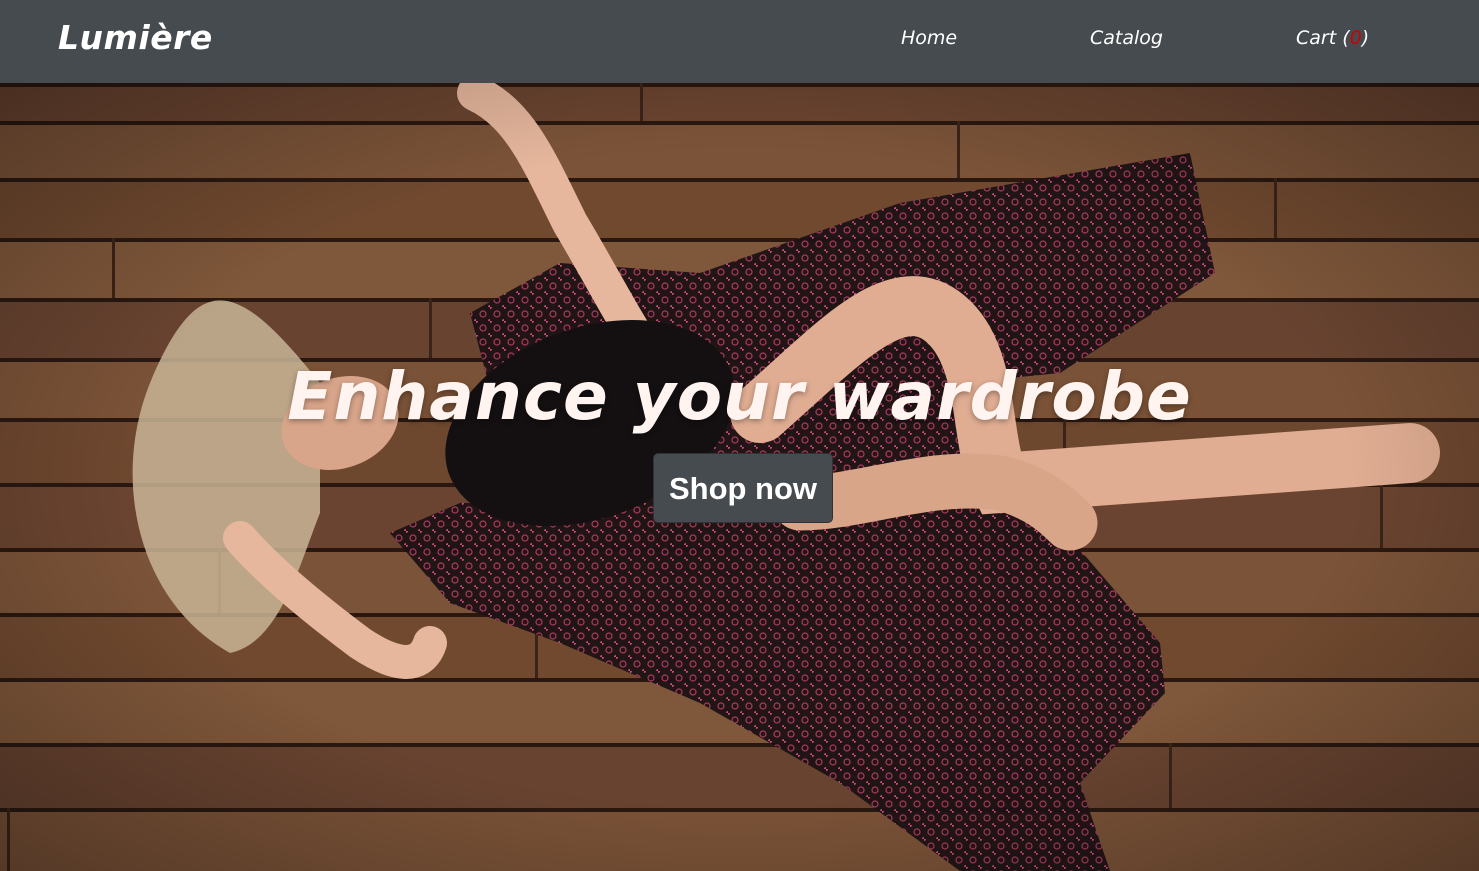 This screenshot has width=1479, height=871. I want to click on nav-home-link: Home, so click(929, 38).